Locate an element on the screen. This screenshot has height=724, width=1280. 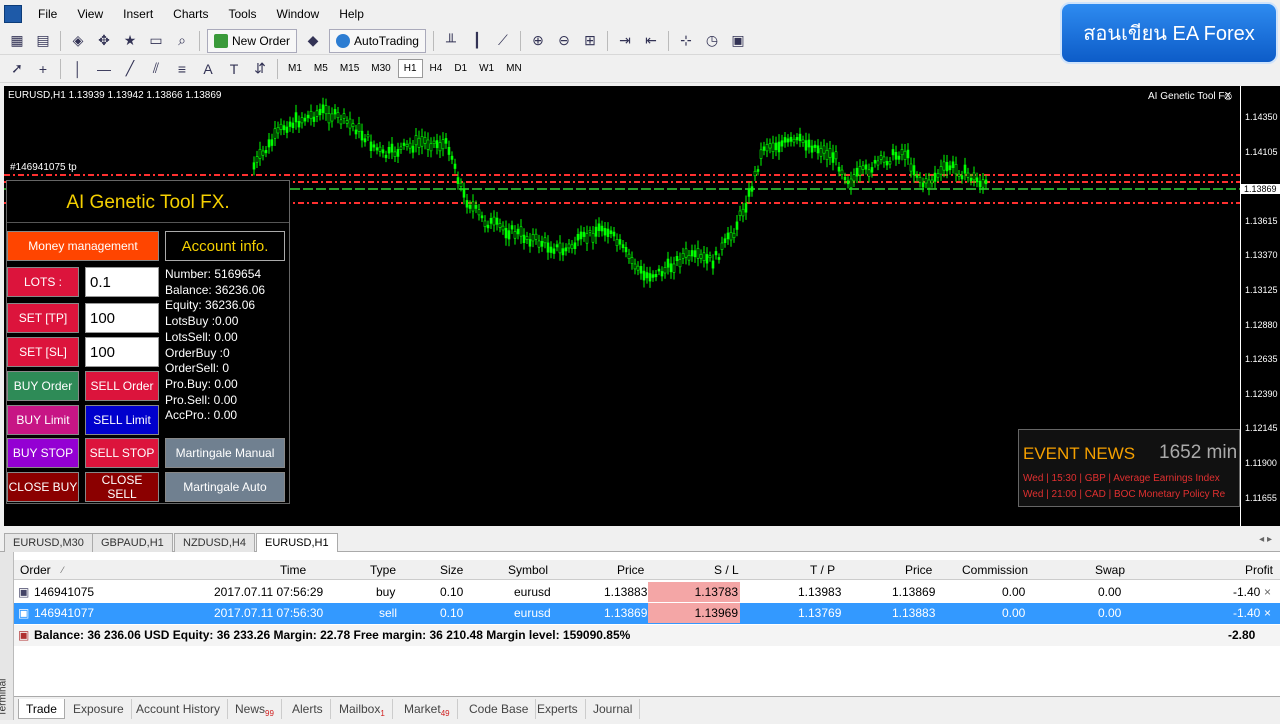
sl-input: 100 is located at coordinates (122, 352).